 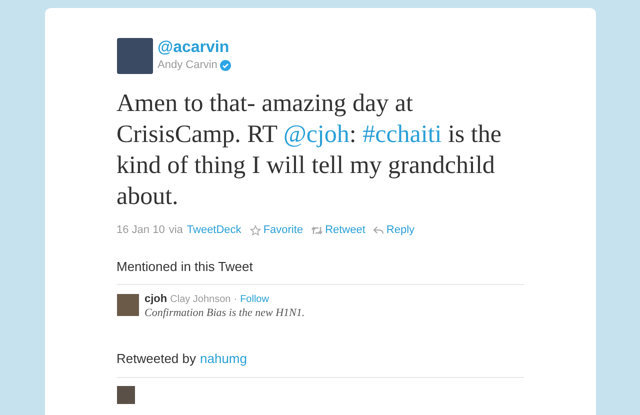 I want to click on retweet-icon, so click(x=317, y=230).